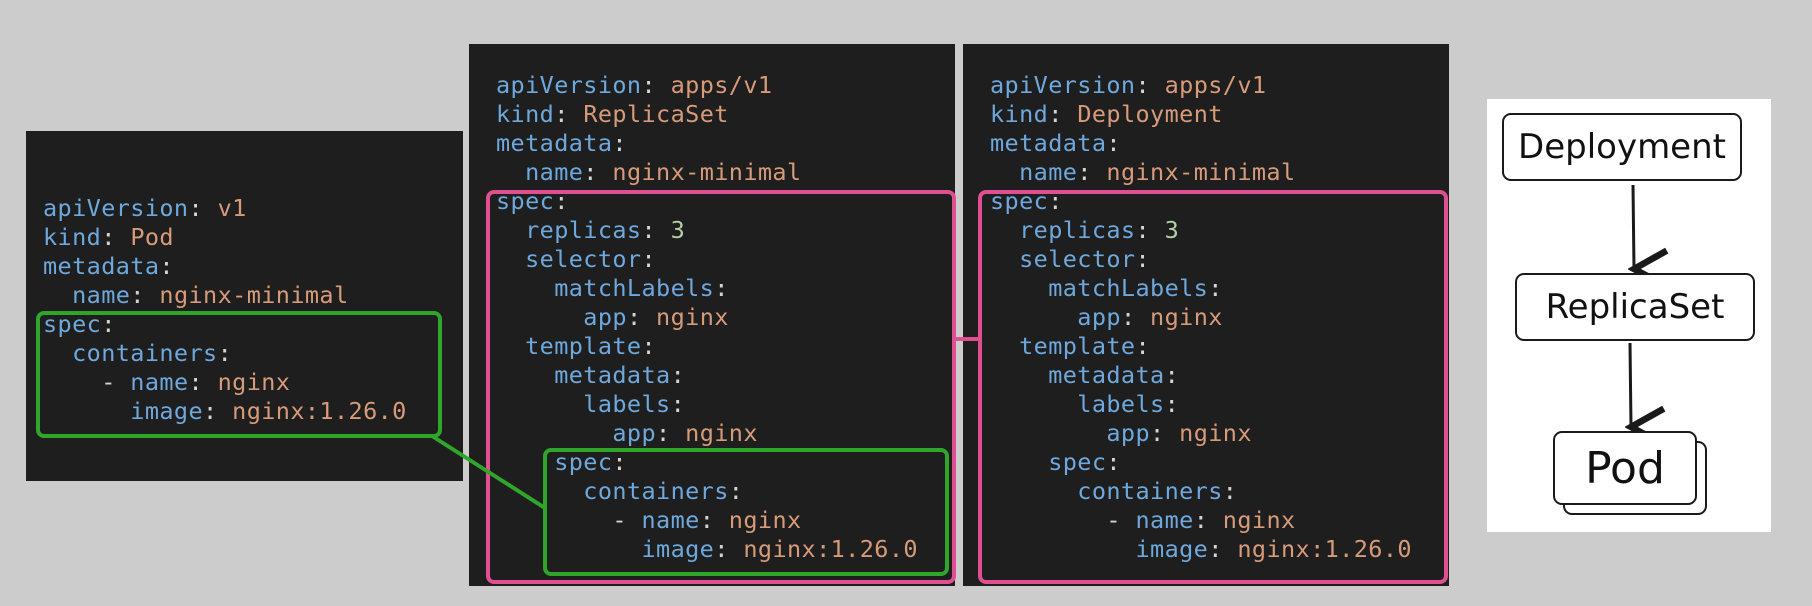  Describe the element at coordinates (232, 208) in the screenshot. I see `code-token: v1` at that location.